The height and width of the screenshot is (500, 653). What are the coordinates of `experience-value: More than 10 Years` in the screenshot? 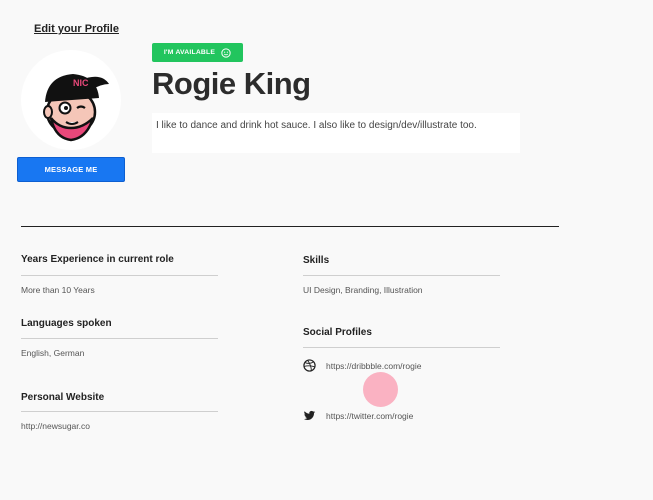 It's located at (58, 290).